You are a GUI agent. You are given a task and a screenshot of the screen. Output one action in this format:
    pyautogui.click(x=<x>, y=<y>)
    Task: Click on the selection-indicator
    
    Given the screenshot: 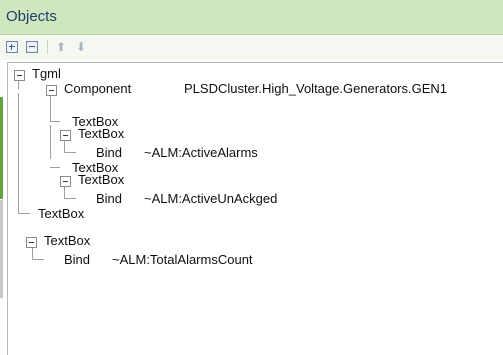 What is the action you would take?
    pyautogui.click(x=1, y=148)
    